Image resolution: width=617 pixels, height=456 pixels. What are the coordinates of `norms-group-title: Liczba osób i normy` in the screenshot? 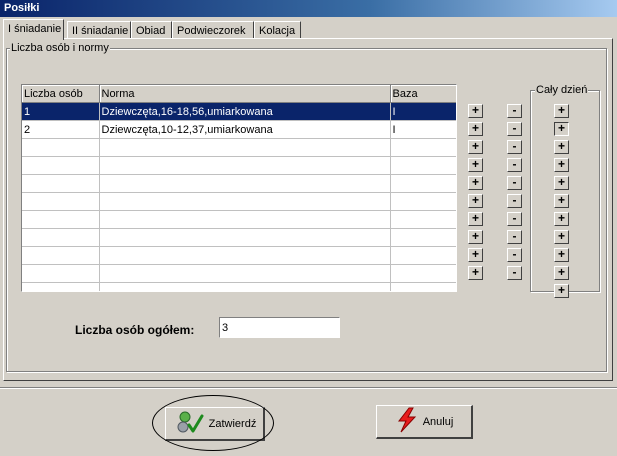 It's located at (60, 48).